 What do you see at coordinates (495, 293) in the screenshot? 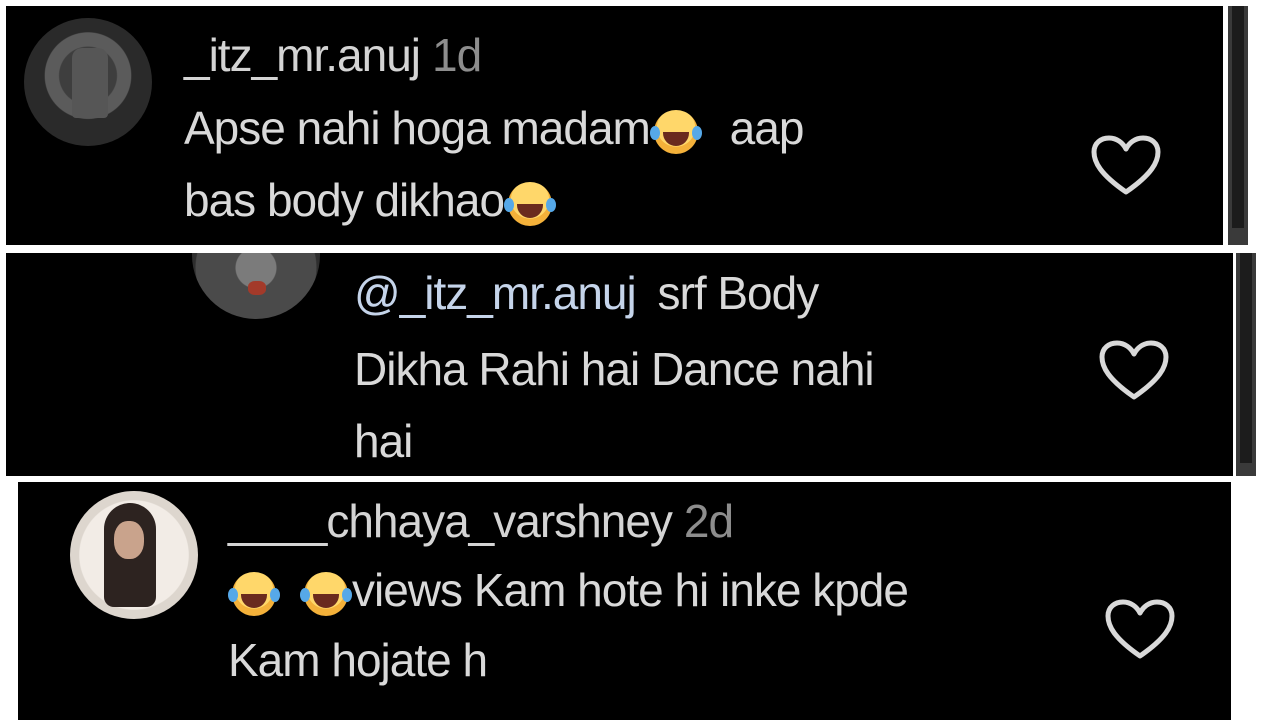
I see `mention-link: @_itz_mr.anuj` at bounding box center [495, 293].